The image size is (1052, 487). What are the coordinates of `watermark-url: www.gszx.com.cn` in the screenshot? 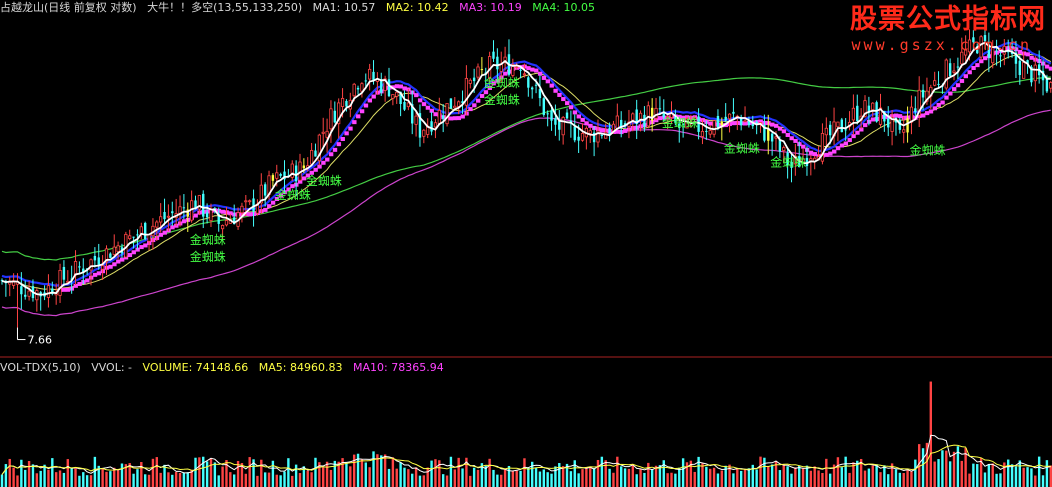 It's located at (941, 45).